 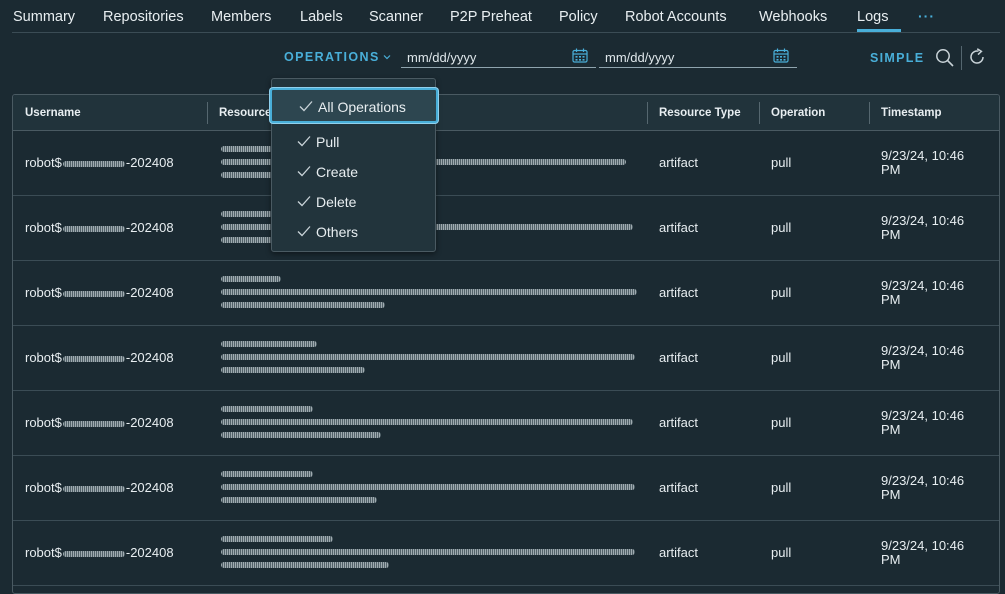 I want to click on menu-item-label: Others, so click(x=337, y=232).